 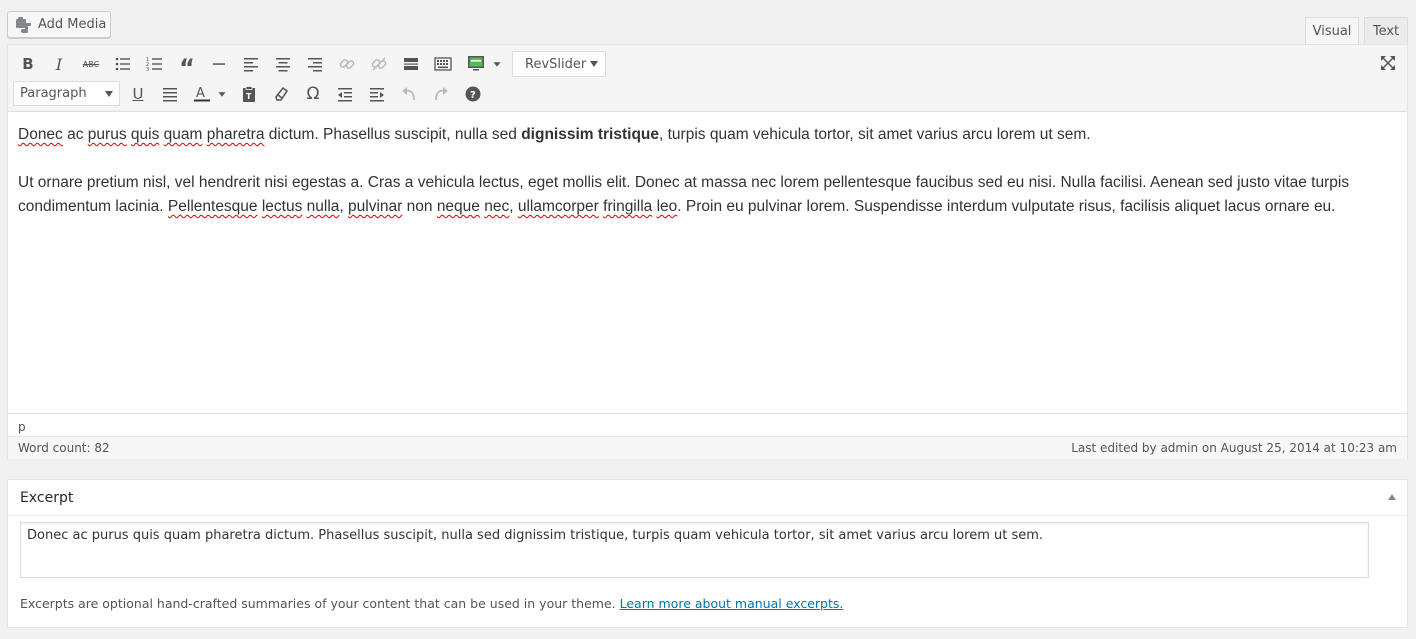 I want to click on add-media-button: Add Media, so click(x=59, y=24).